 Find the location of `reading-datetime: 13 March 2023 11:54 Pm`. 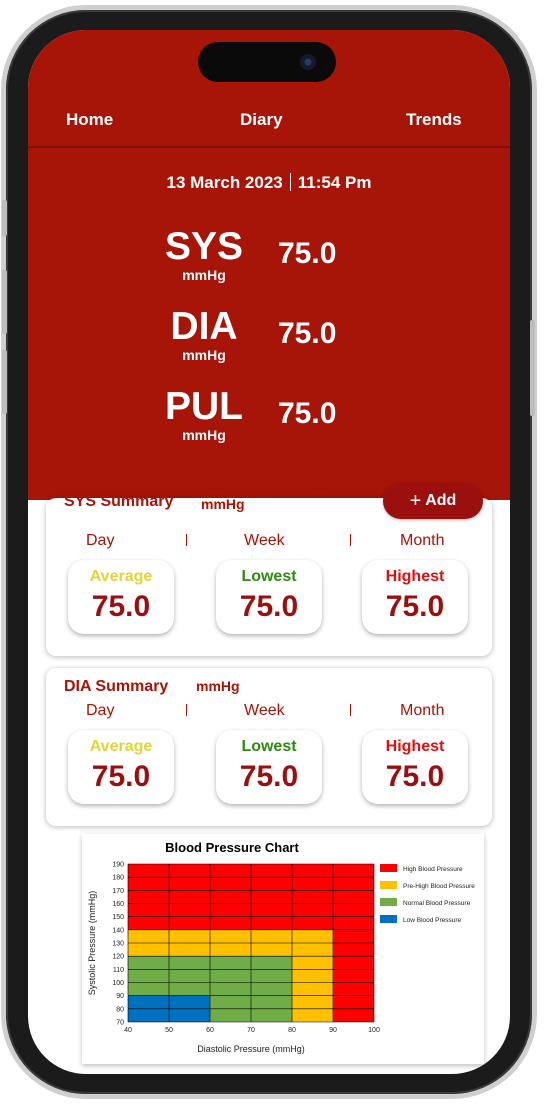

reading-datetime: 13 March 2023 11:54 Pm is located at coordinates (269, 183).